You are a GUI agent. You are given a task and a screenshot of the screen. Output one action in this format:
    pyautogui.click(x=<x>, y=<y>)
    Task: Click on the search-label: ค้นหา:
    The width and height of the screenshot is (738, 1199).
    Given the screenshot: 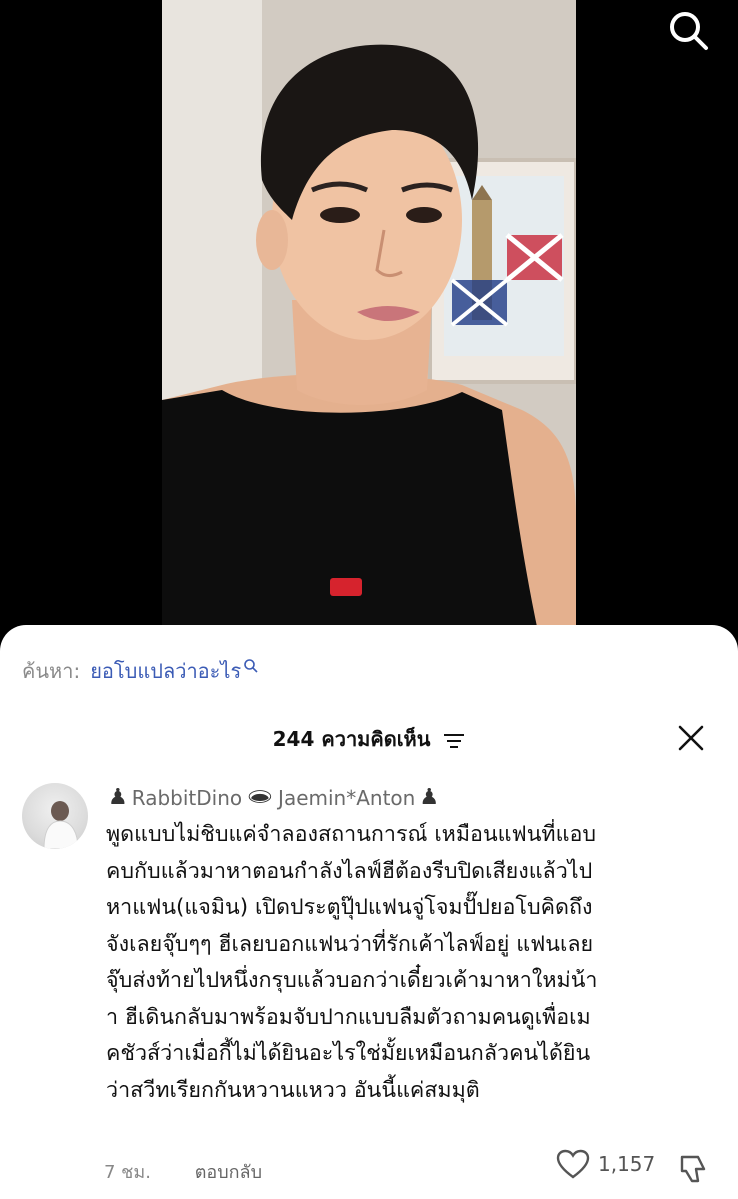 What is the action you would take?
    pyautogui.click(x=51, y=671)
    